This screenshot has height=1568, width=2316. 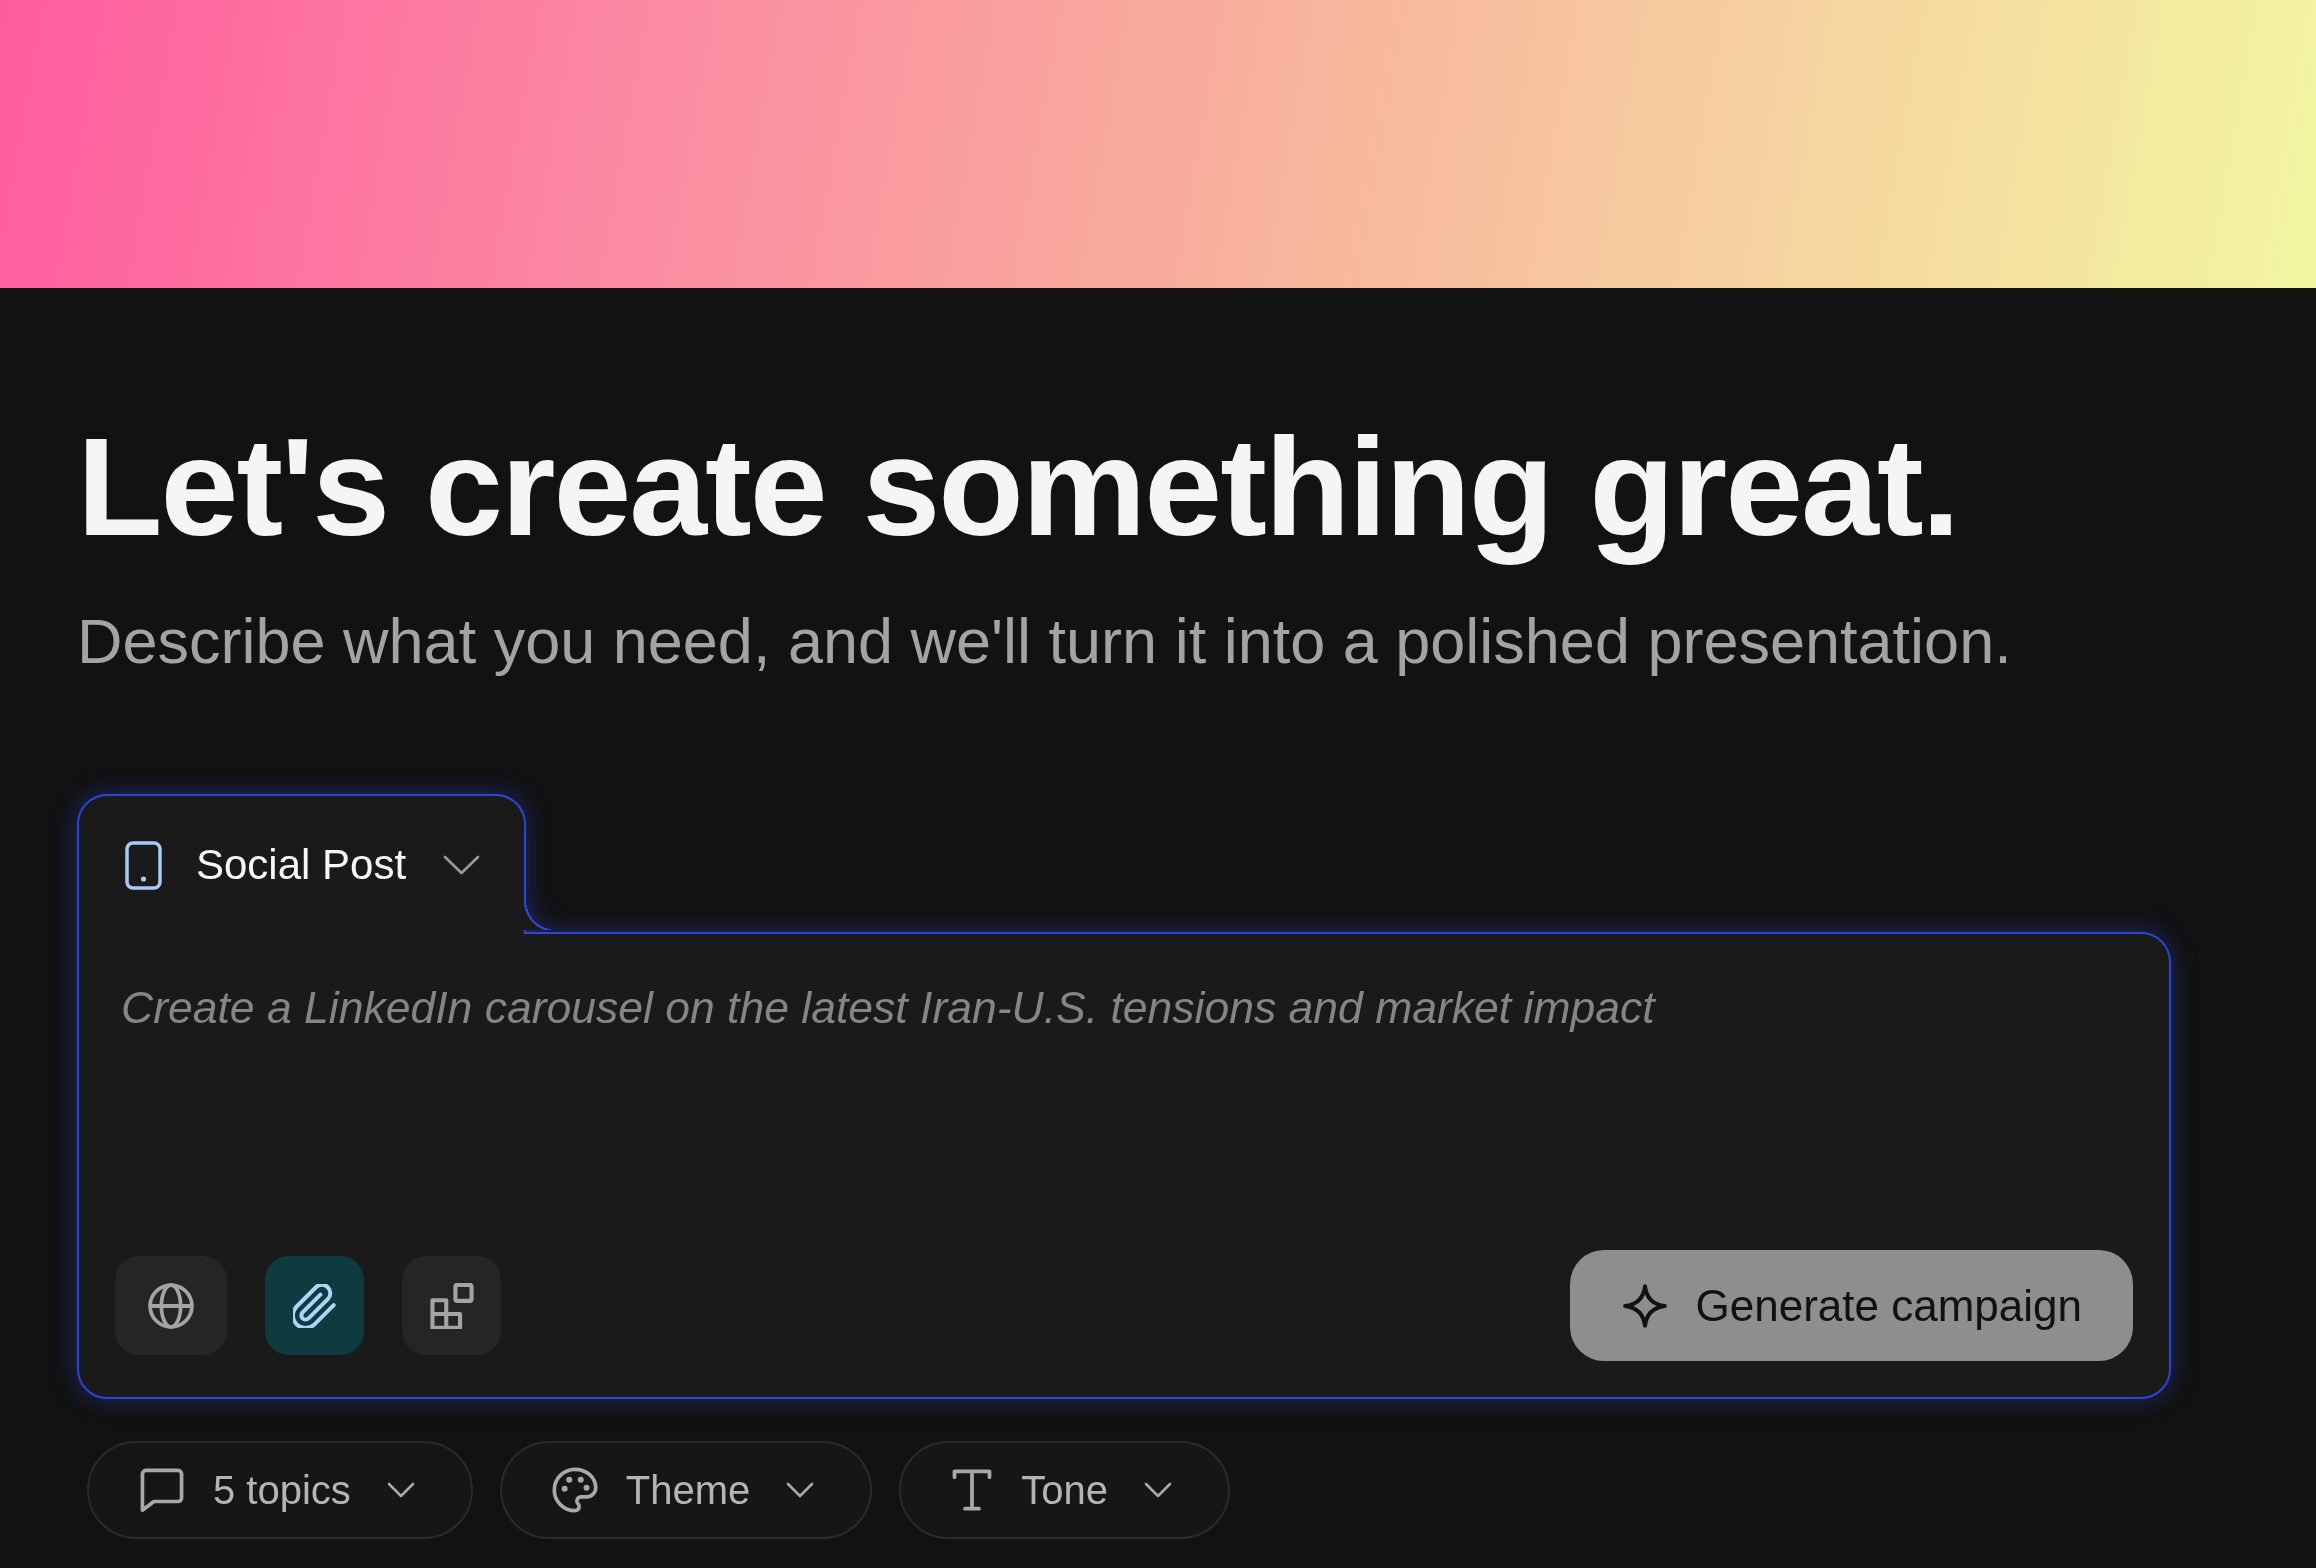 I want to click on globe-icon, so click(x=171, y=1305).